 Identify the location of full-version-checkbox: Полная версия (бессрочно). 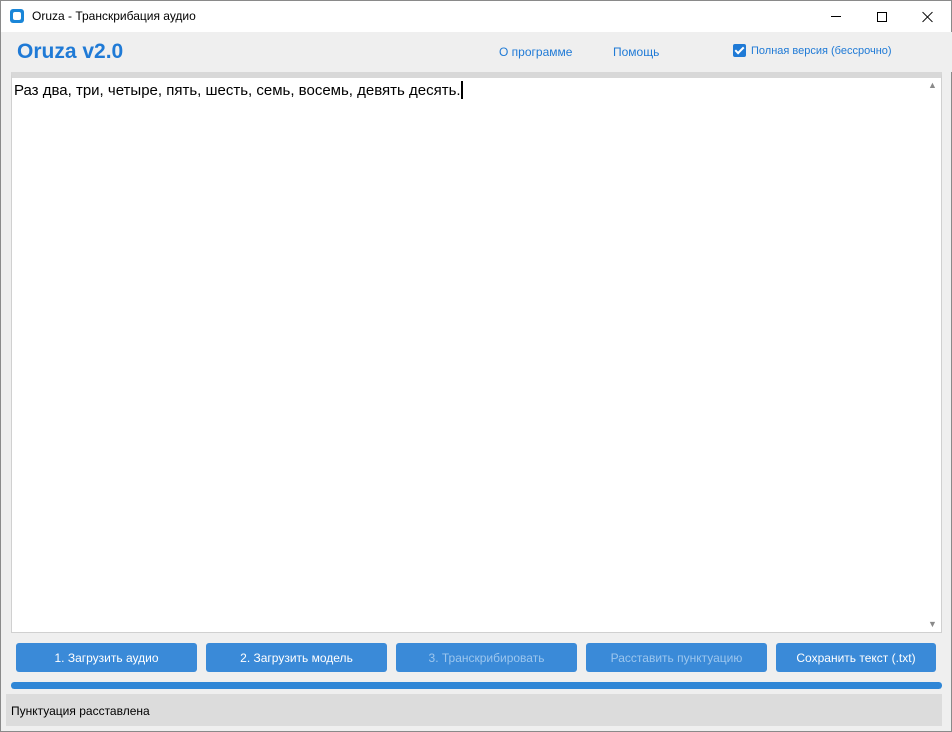
(812, 50).